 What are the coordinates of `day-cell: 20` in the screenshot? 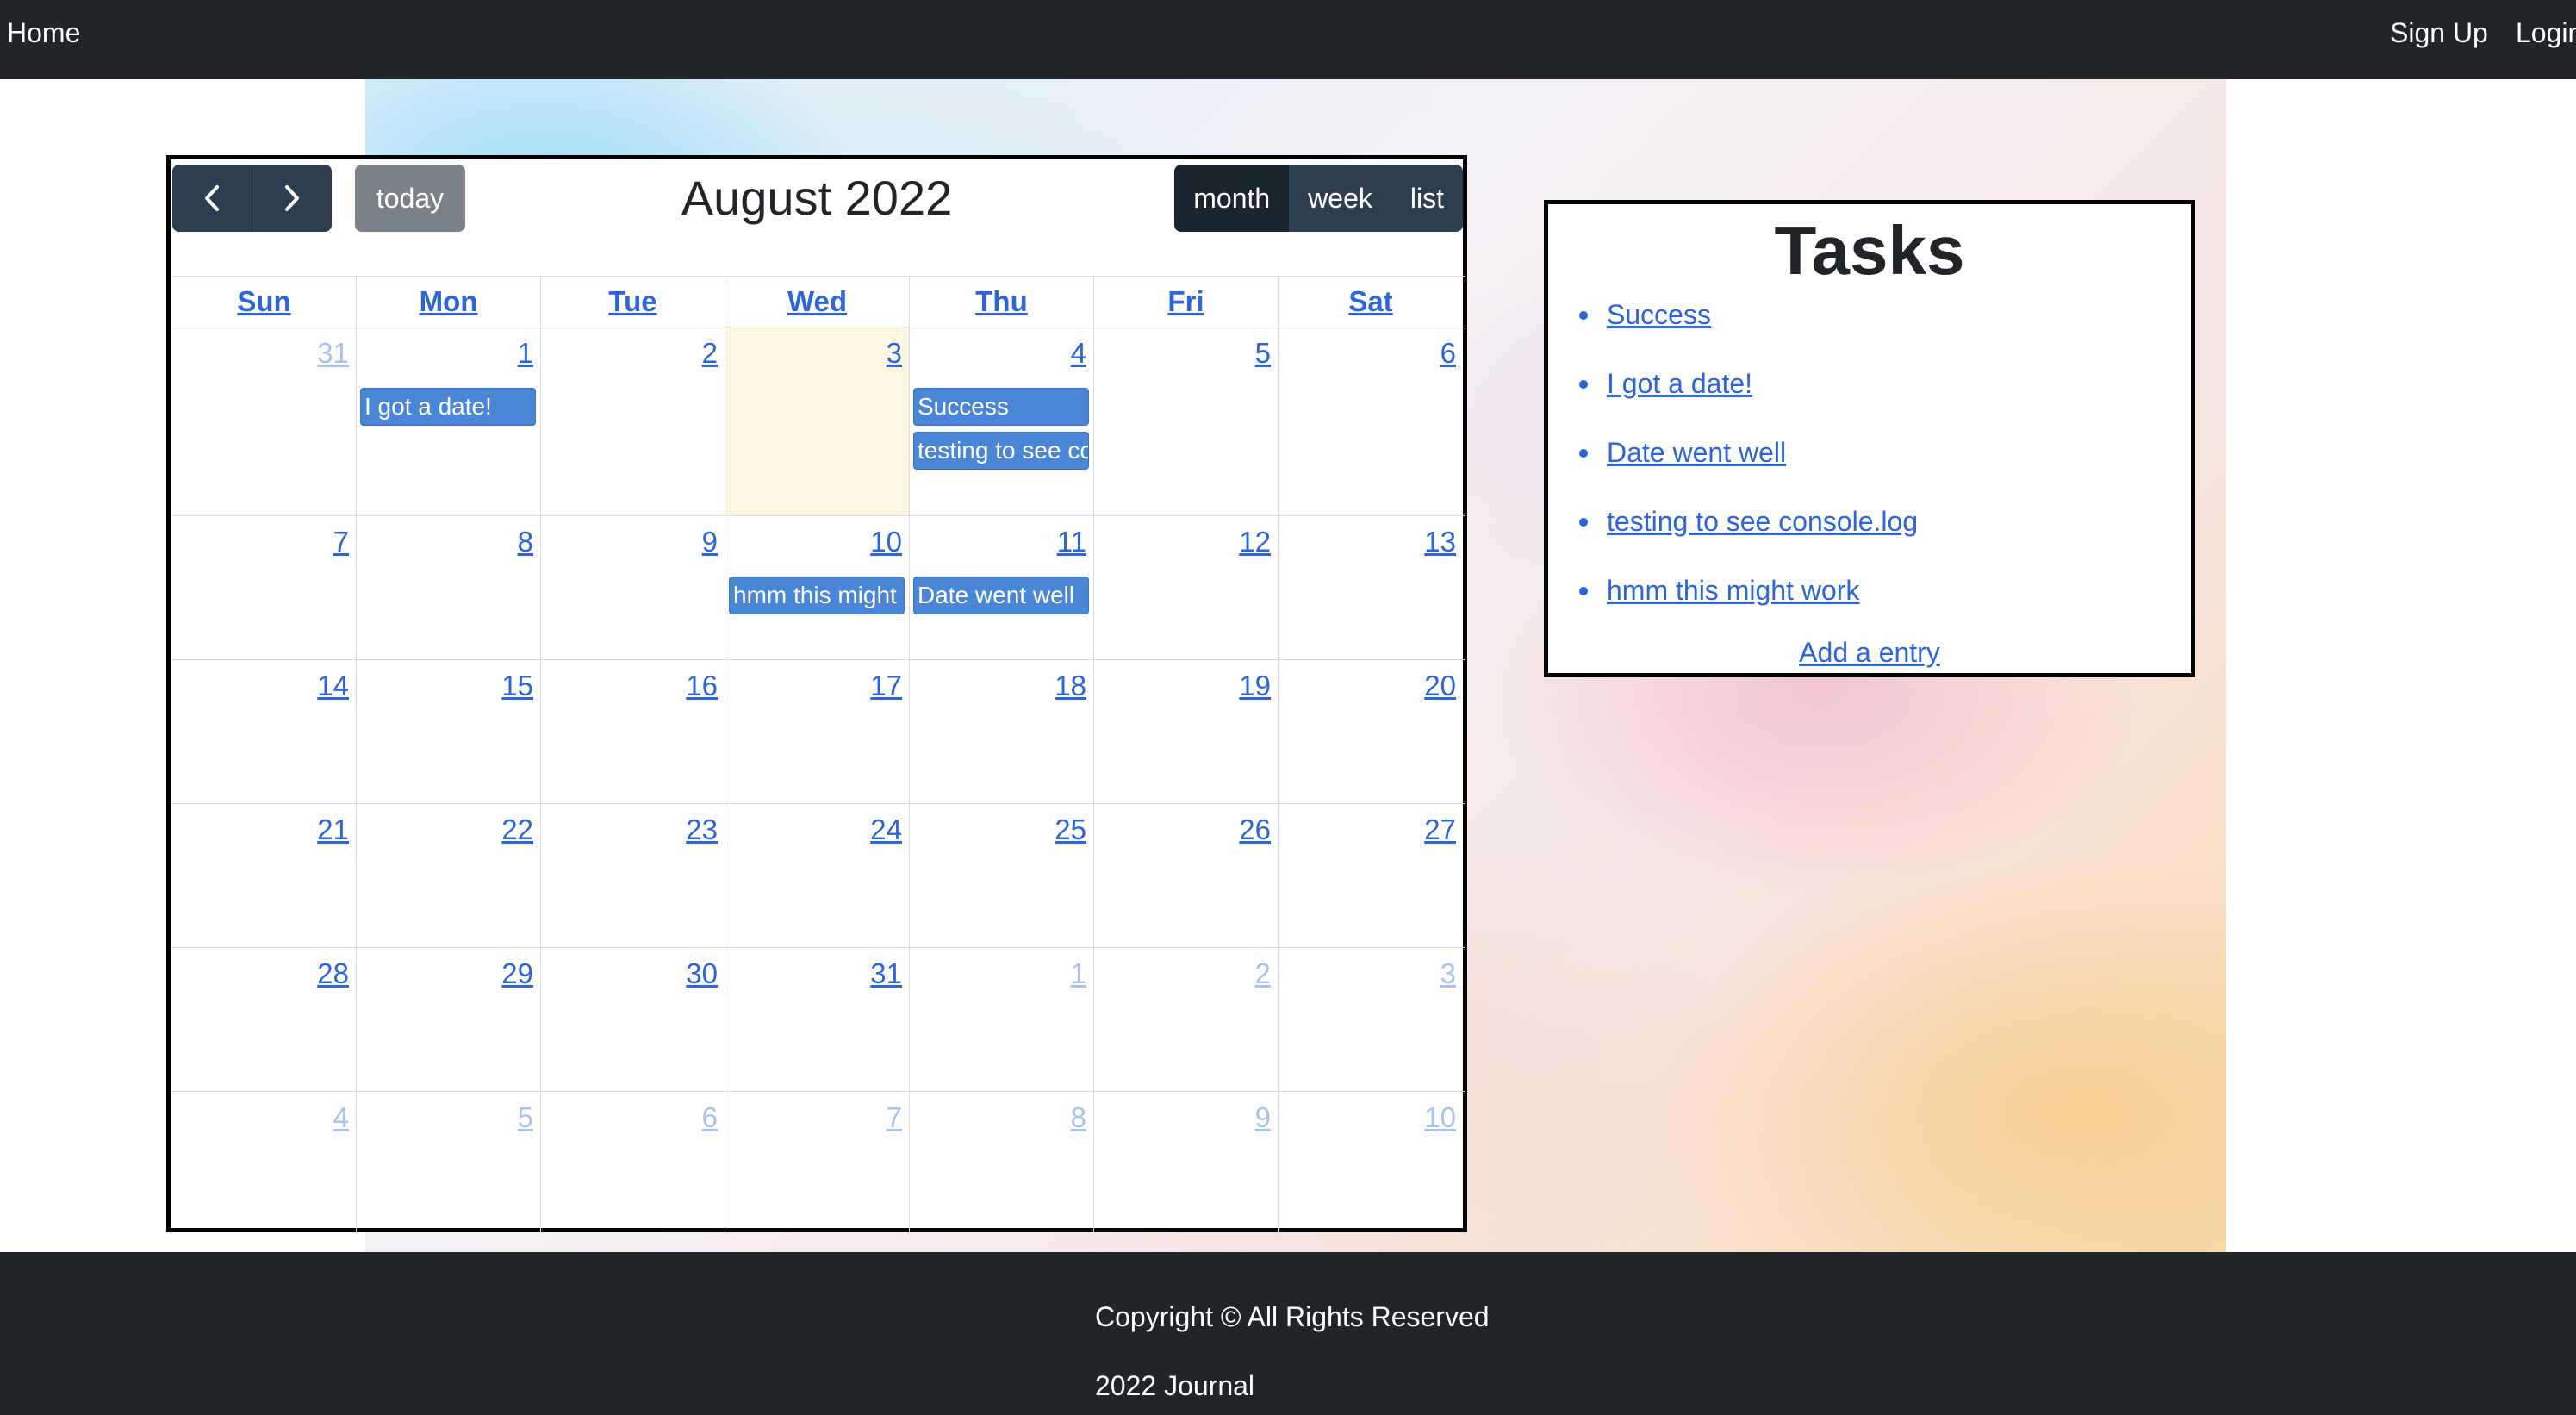 It's located at (1371, 731).